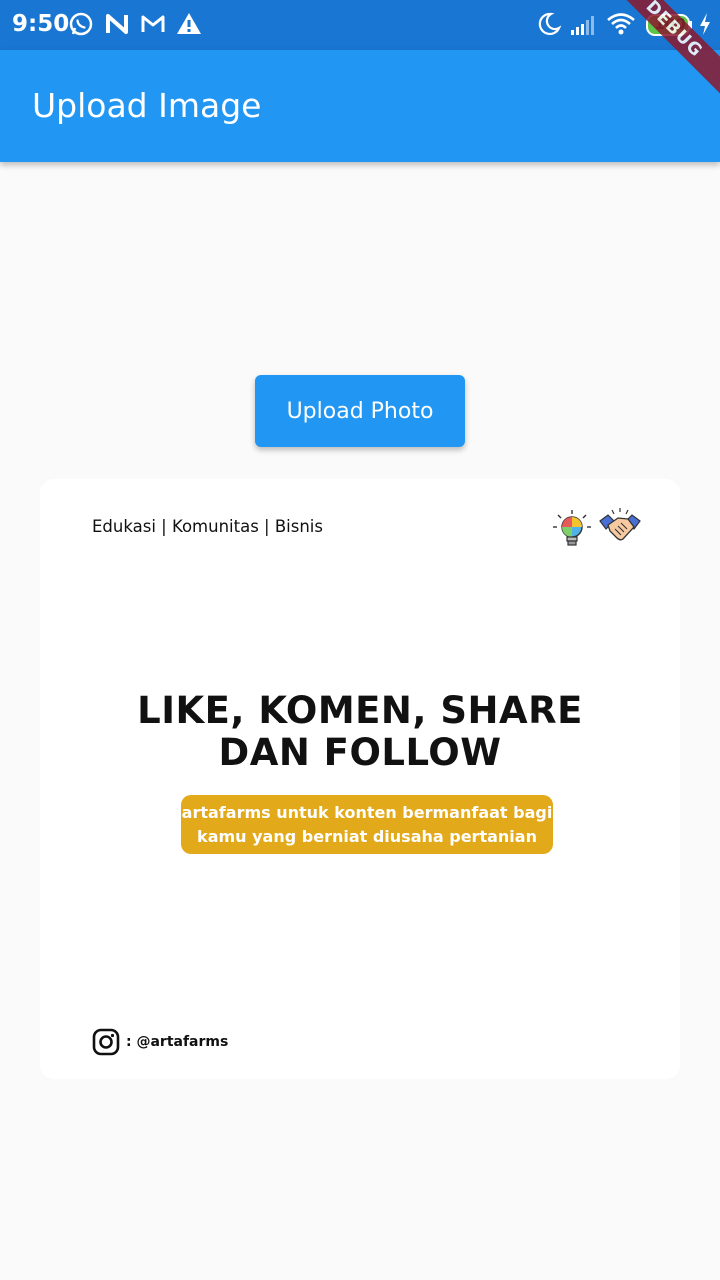 This screenshot has width=720, height=1280. I want to click on signal-icon, so click(582, 25).